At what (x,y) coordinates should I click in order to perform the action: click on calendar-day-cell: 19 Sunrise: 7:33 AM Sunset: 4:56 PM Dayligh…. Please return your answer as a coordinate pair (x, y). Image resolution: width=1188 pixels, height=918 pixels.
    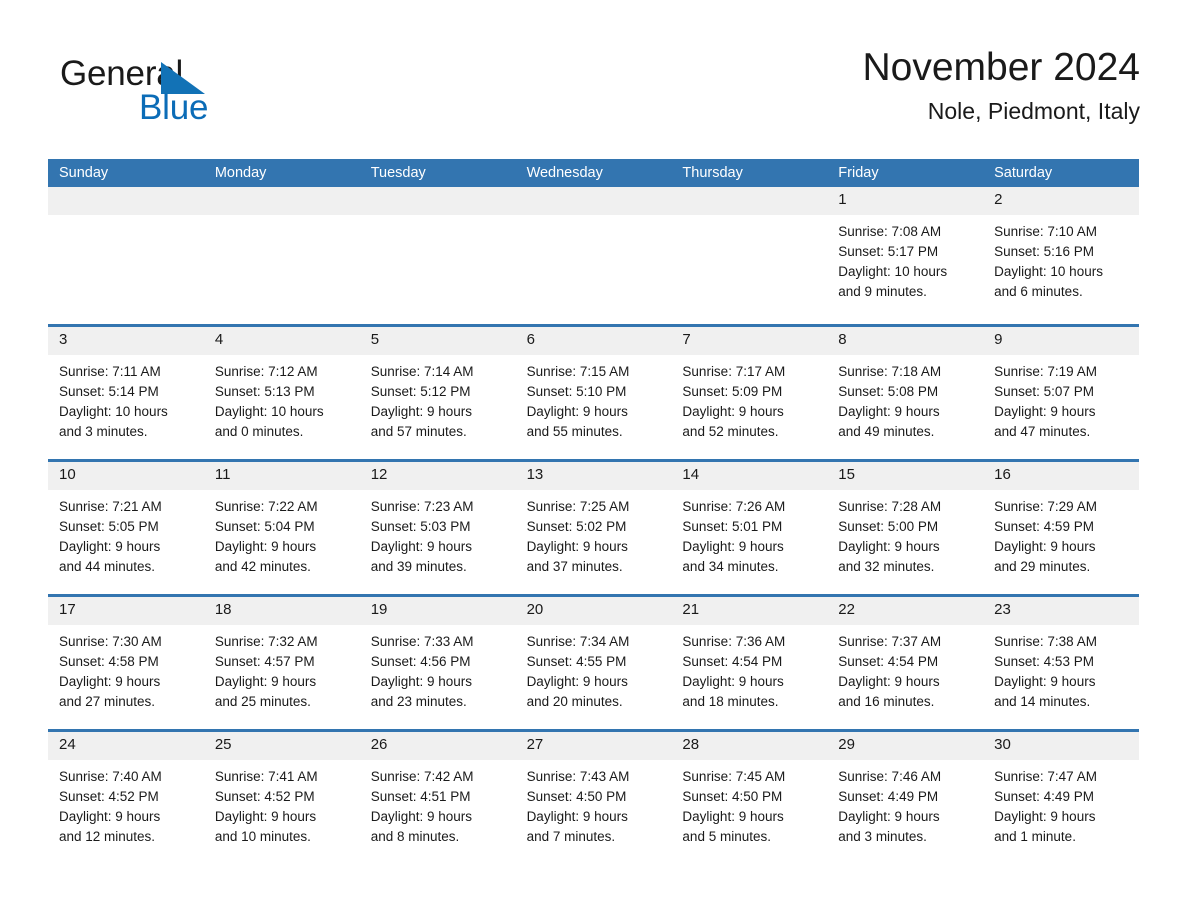
    Looking at the image, I should click on (437, 663).